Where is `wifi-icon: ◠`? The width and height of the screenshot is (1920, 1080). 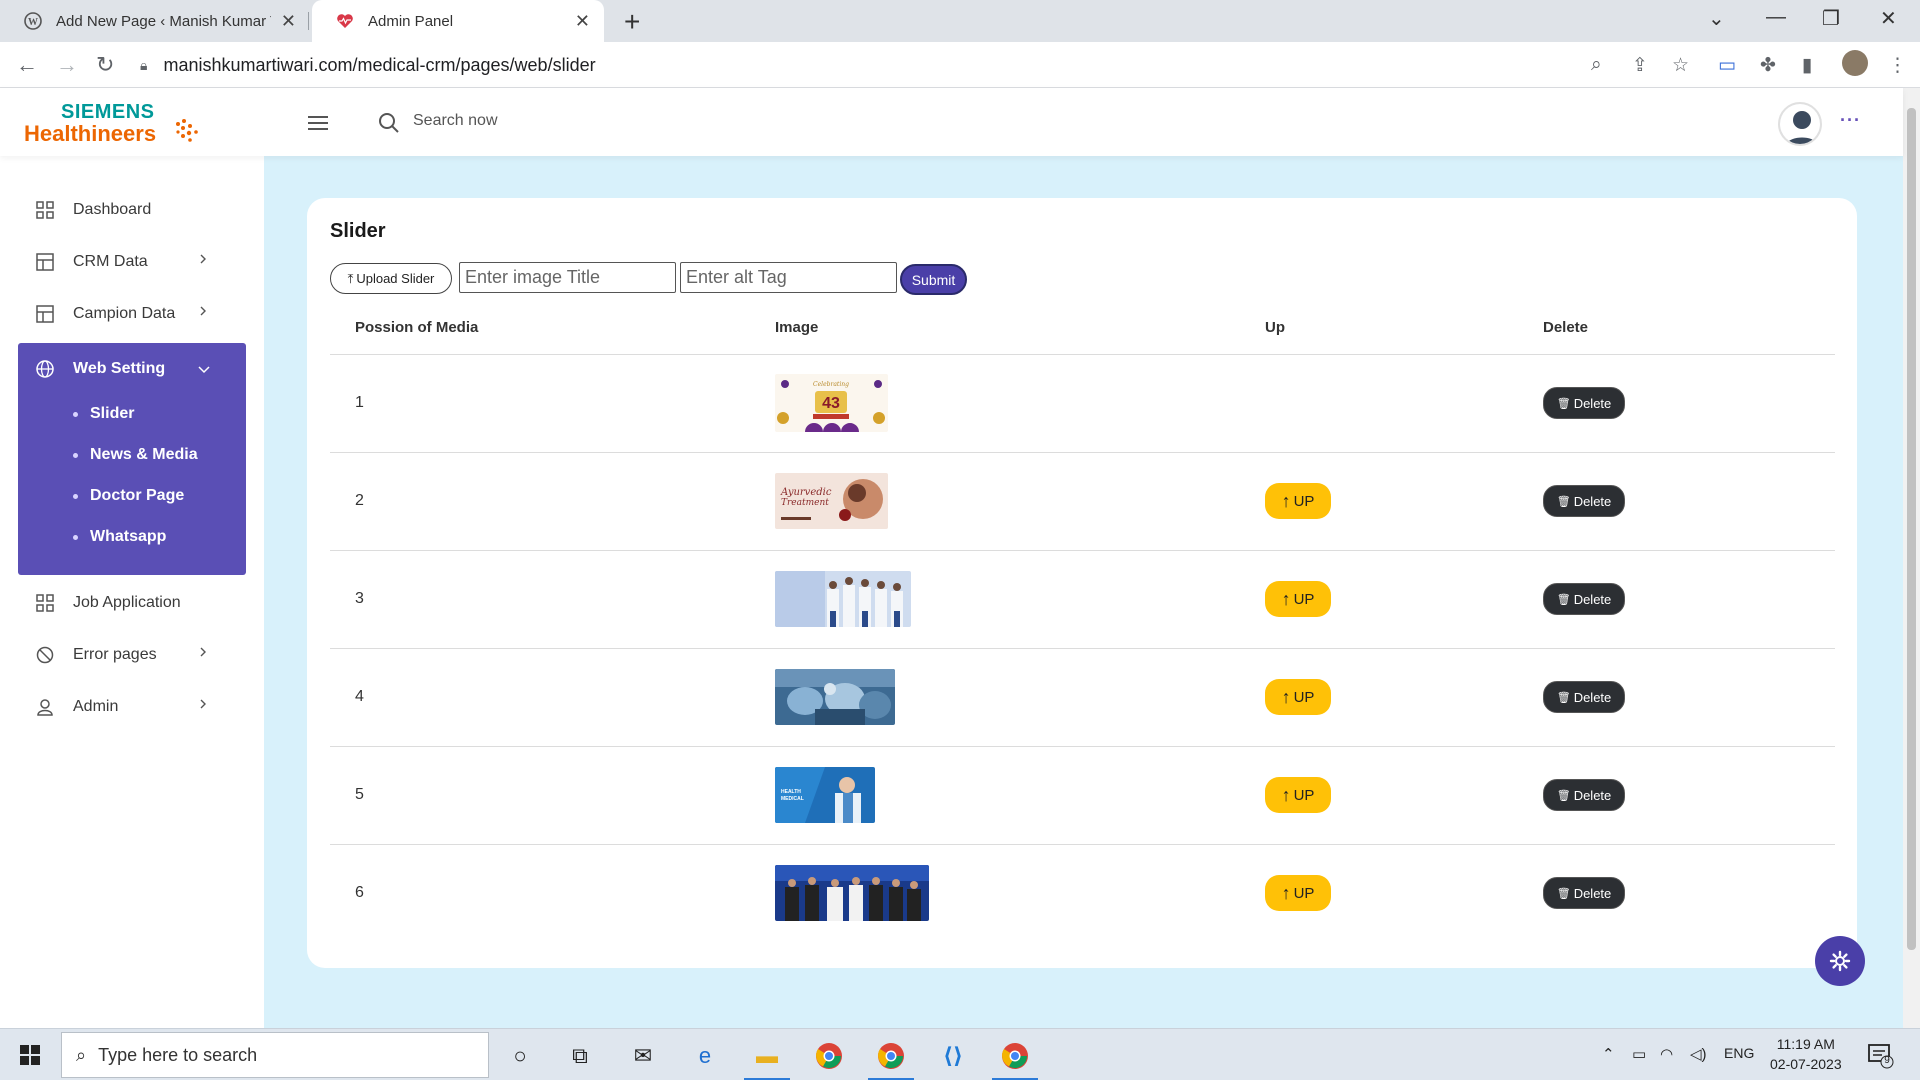
wifi-icon: ◠ is located at coordinates (1666, 1054).